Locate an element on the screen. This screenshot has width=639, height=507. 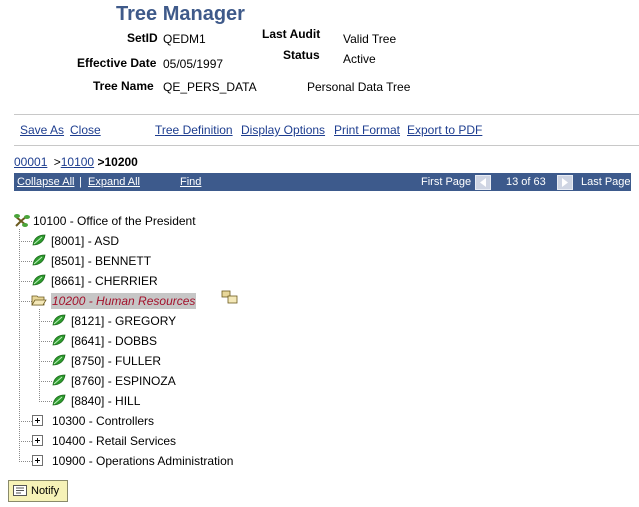
divider-bottom is located at coordinates (326, 145).